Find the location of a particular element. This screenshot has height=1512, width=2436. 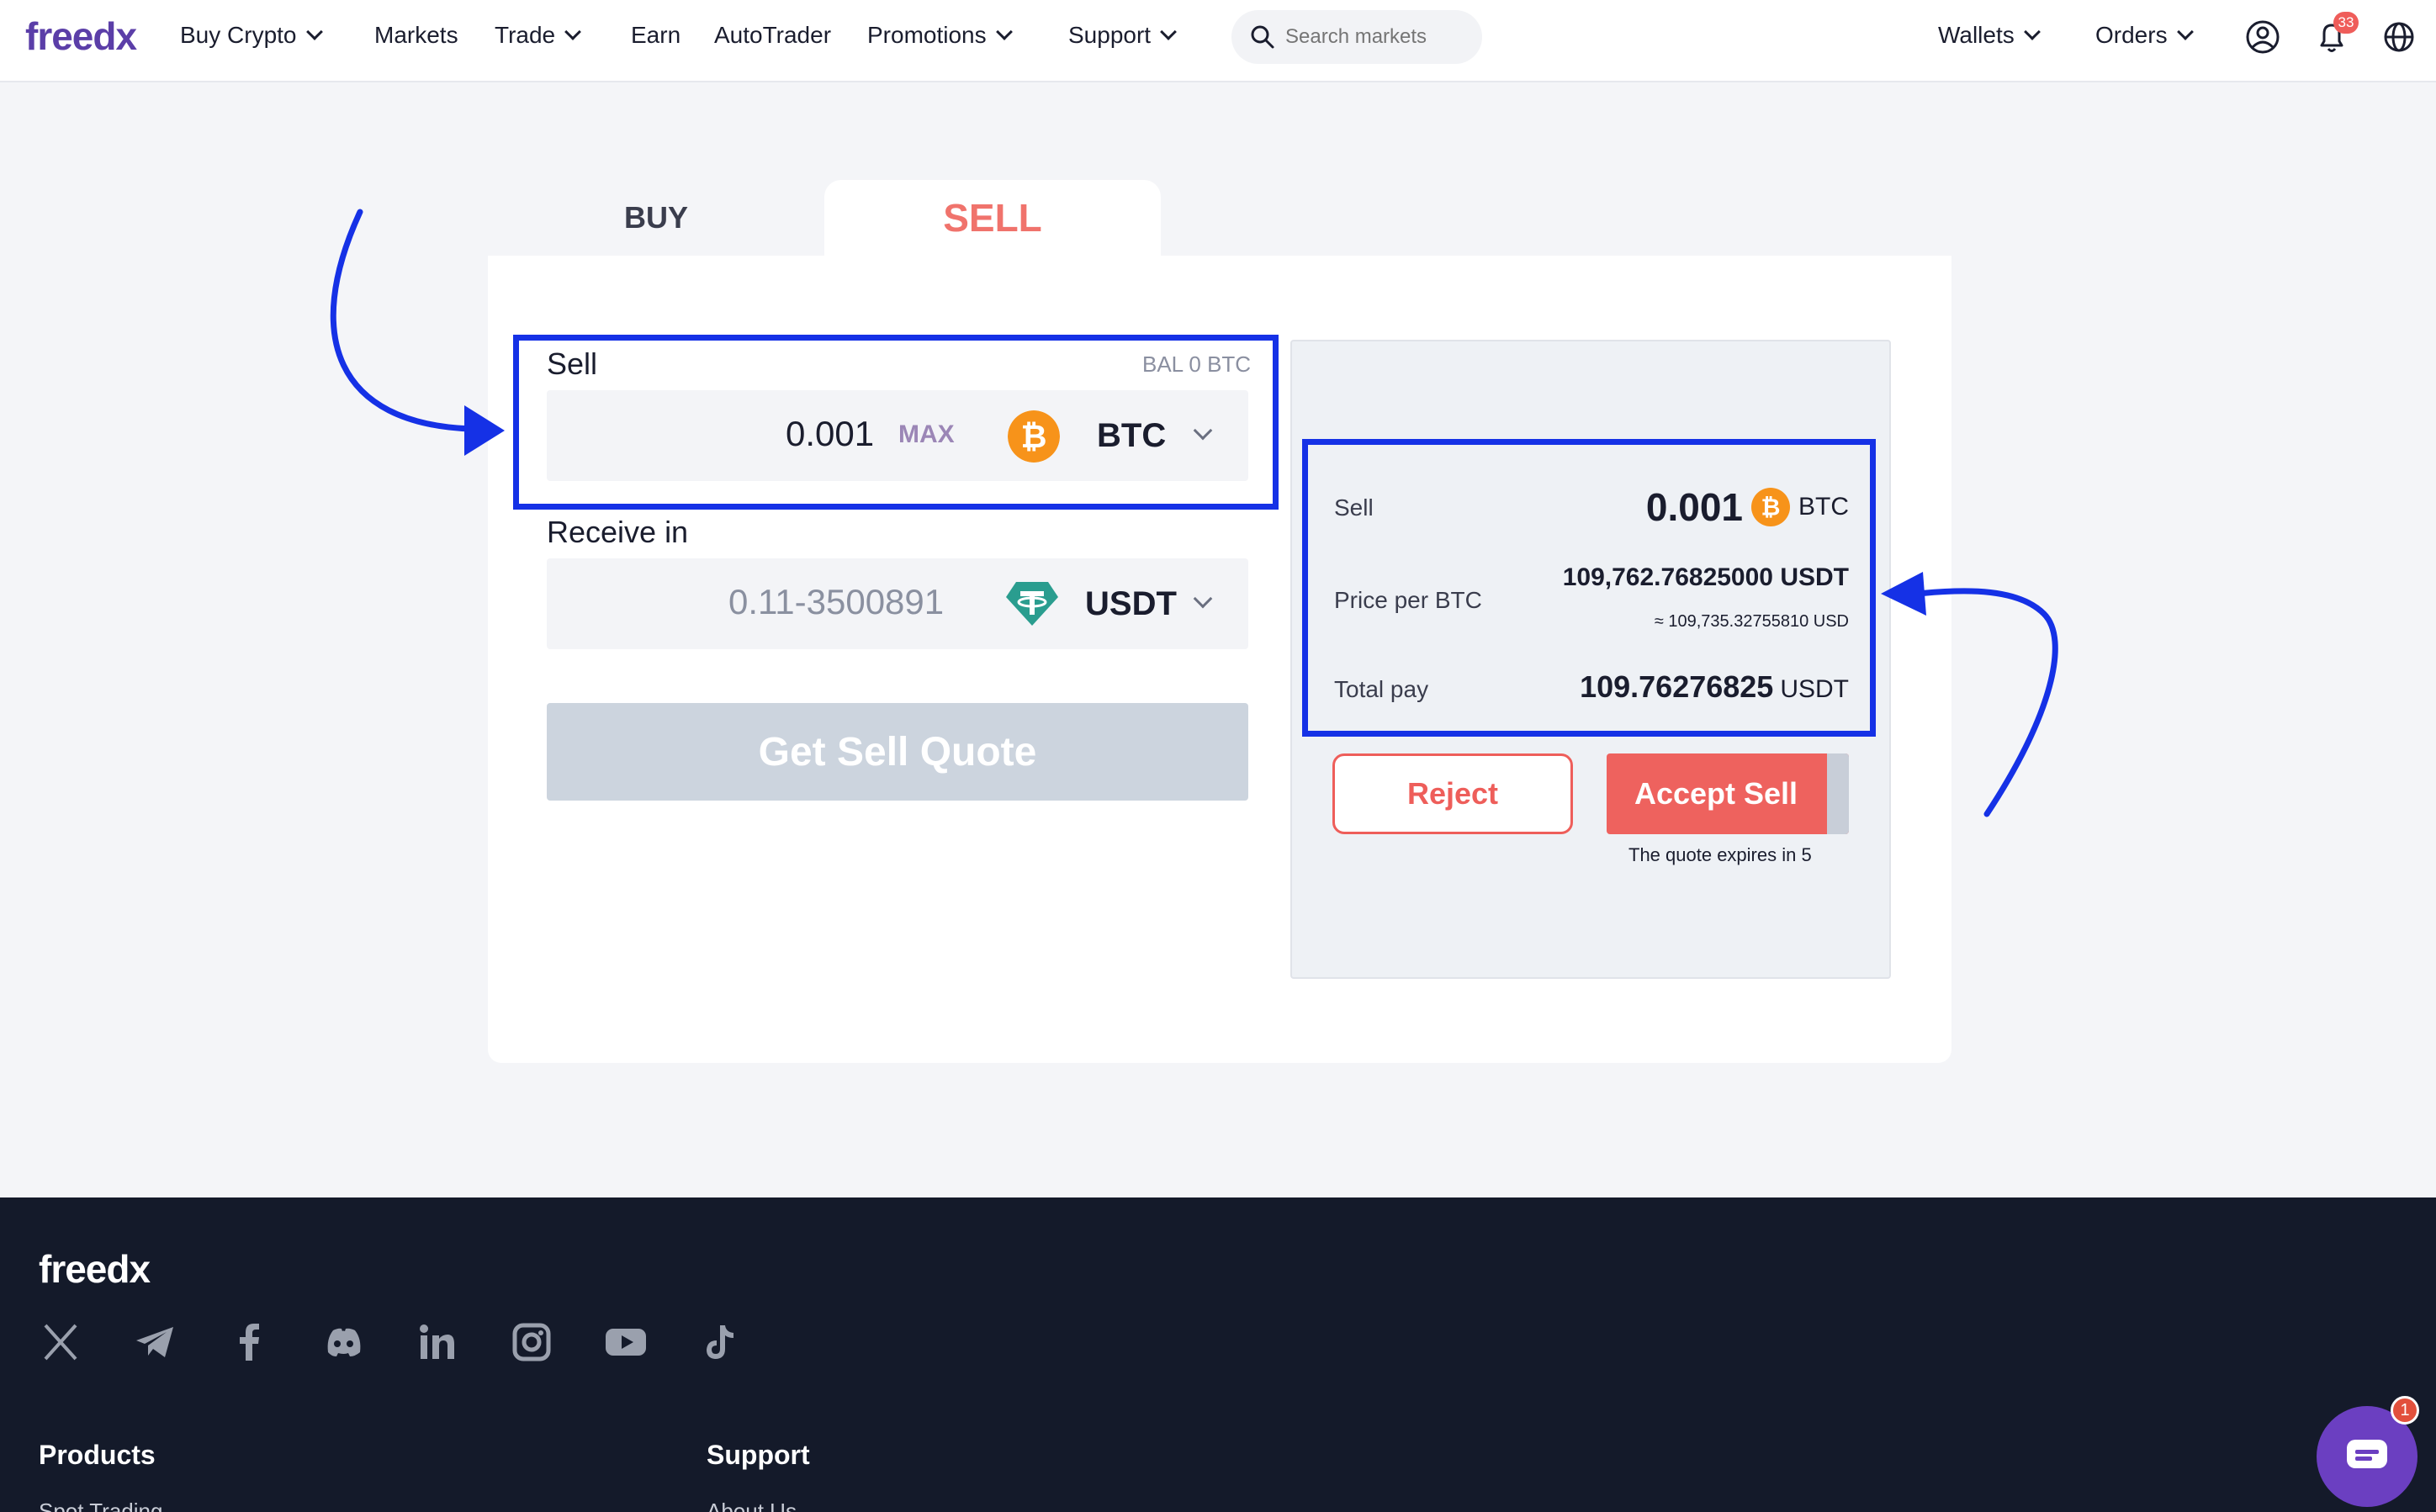

footer-products-heading: Products is located at coordinates (98, 1455).